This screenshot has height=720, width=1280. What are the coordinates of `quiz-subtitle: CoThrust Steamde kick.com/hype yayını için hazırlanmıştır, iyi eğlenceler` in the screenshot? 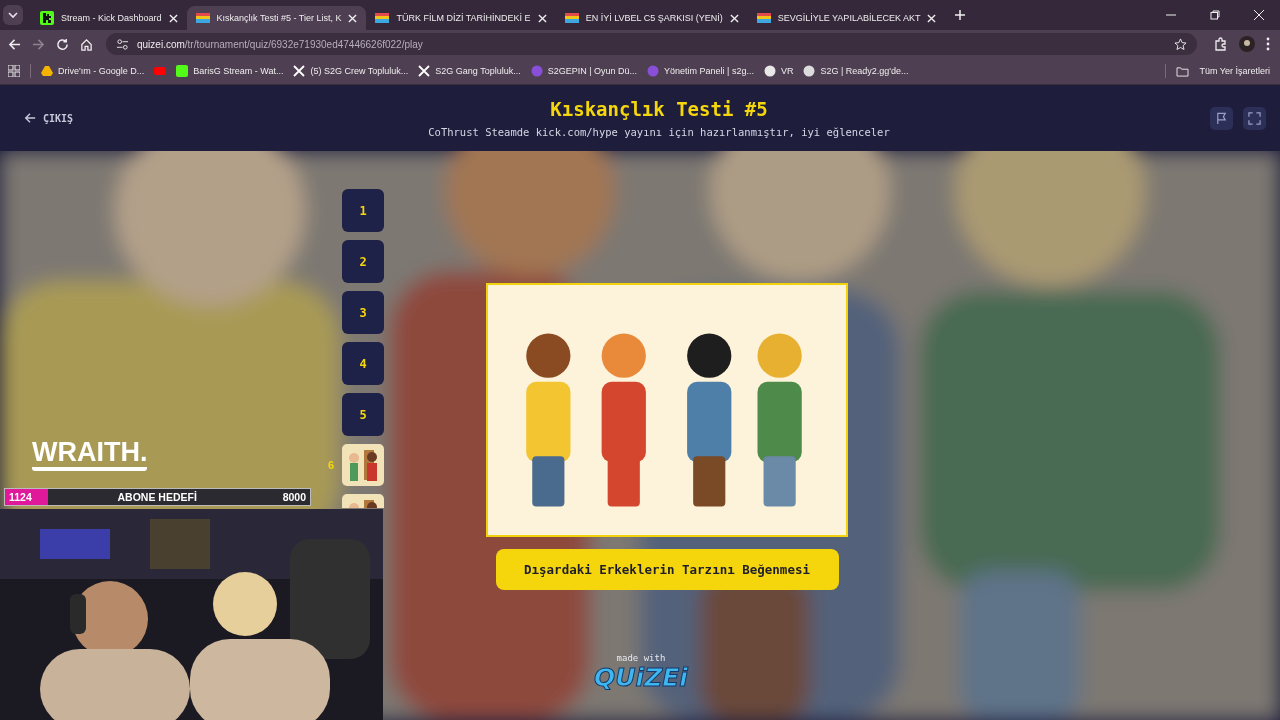 It's located at (659, 132).